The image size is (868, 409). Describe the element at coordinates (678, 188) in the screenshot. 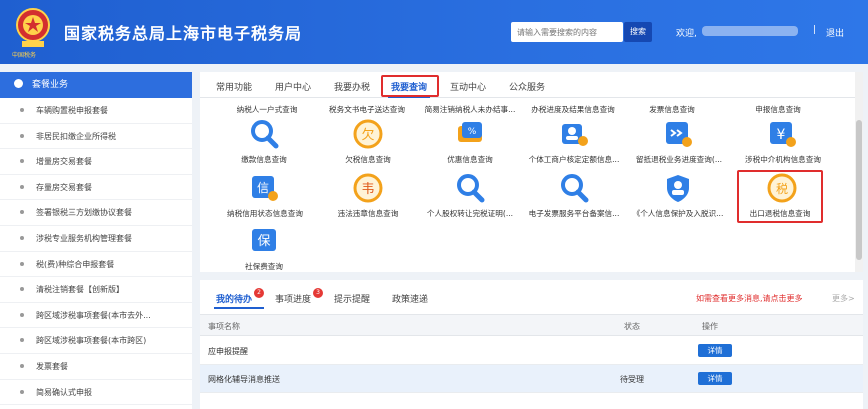

I see `privacy-icon` at that location.